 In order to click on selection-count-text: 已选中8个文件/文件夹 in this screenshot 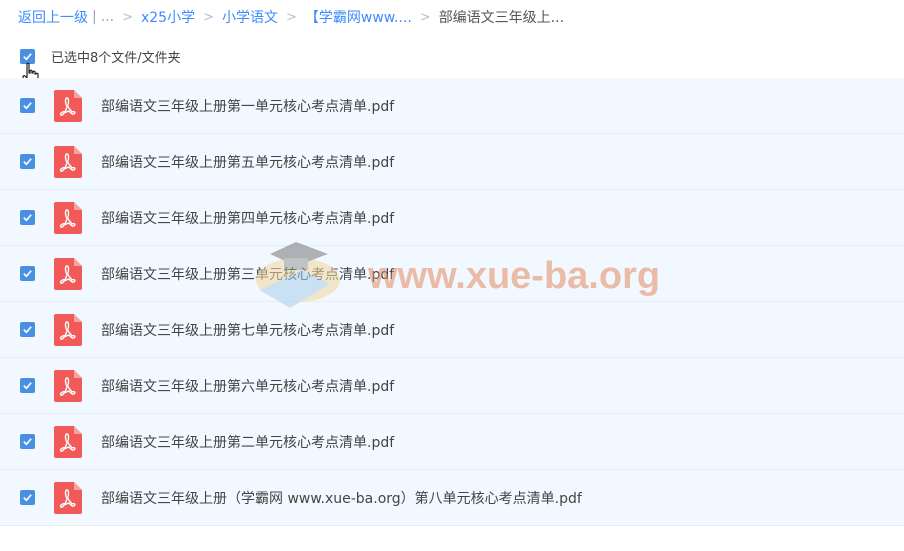, I will do `click(116, 58)`.